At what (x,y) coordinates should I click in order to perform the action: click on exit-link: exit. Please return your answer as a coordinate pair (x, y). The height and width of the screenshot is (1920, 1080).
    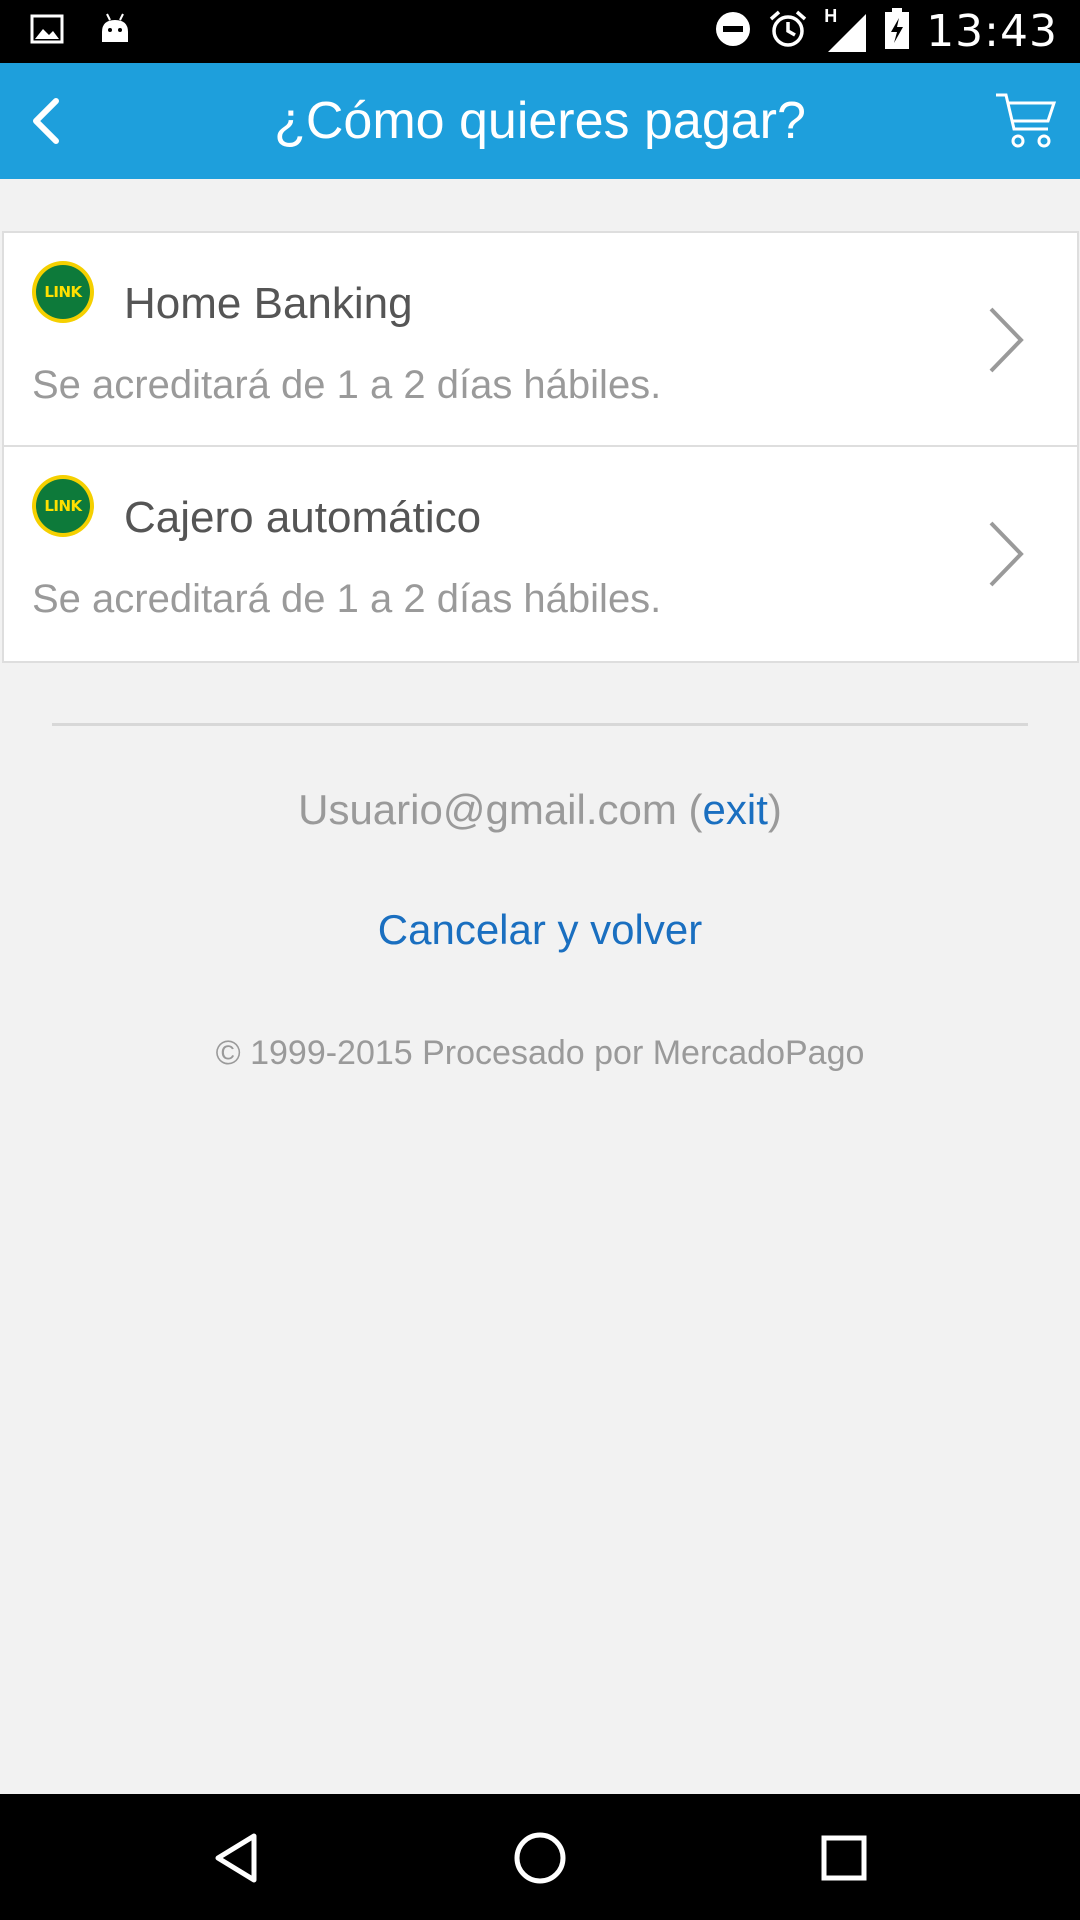
    Looking at the image, I should click on (735, 809).